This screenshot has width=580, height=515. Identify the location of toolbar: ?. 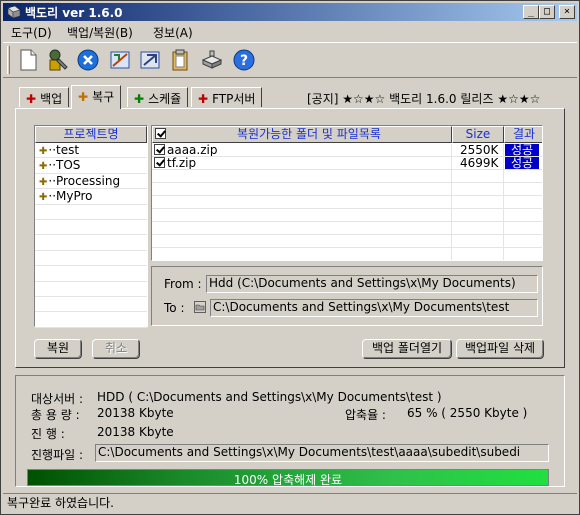
(290, 60).